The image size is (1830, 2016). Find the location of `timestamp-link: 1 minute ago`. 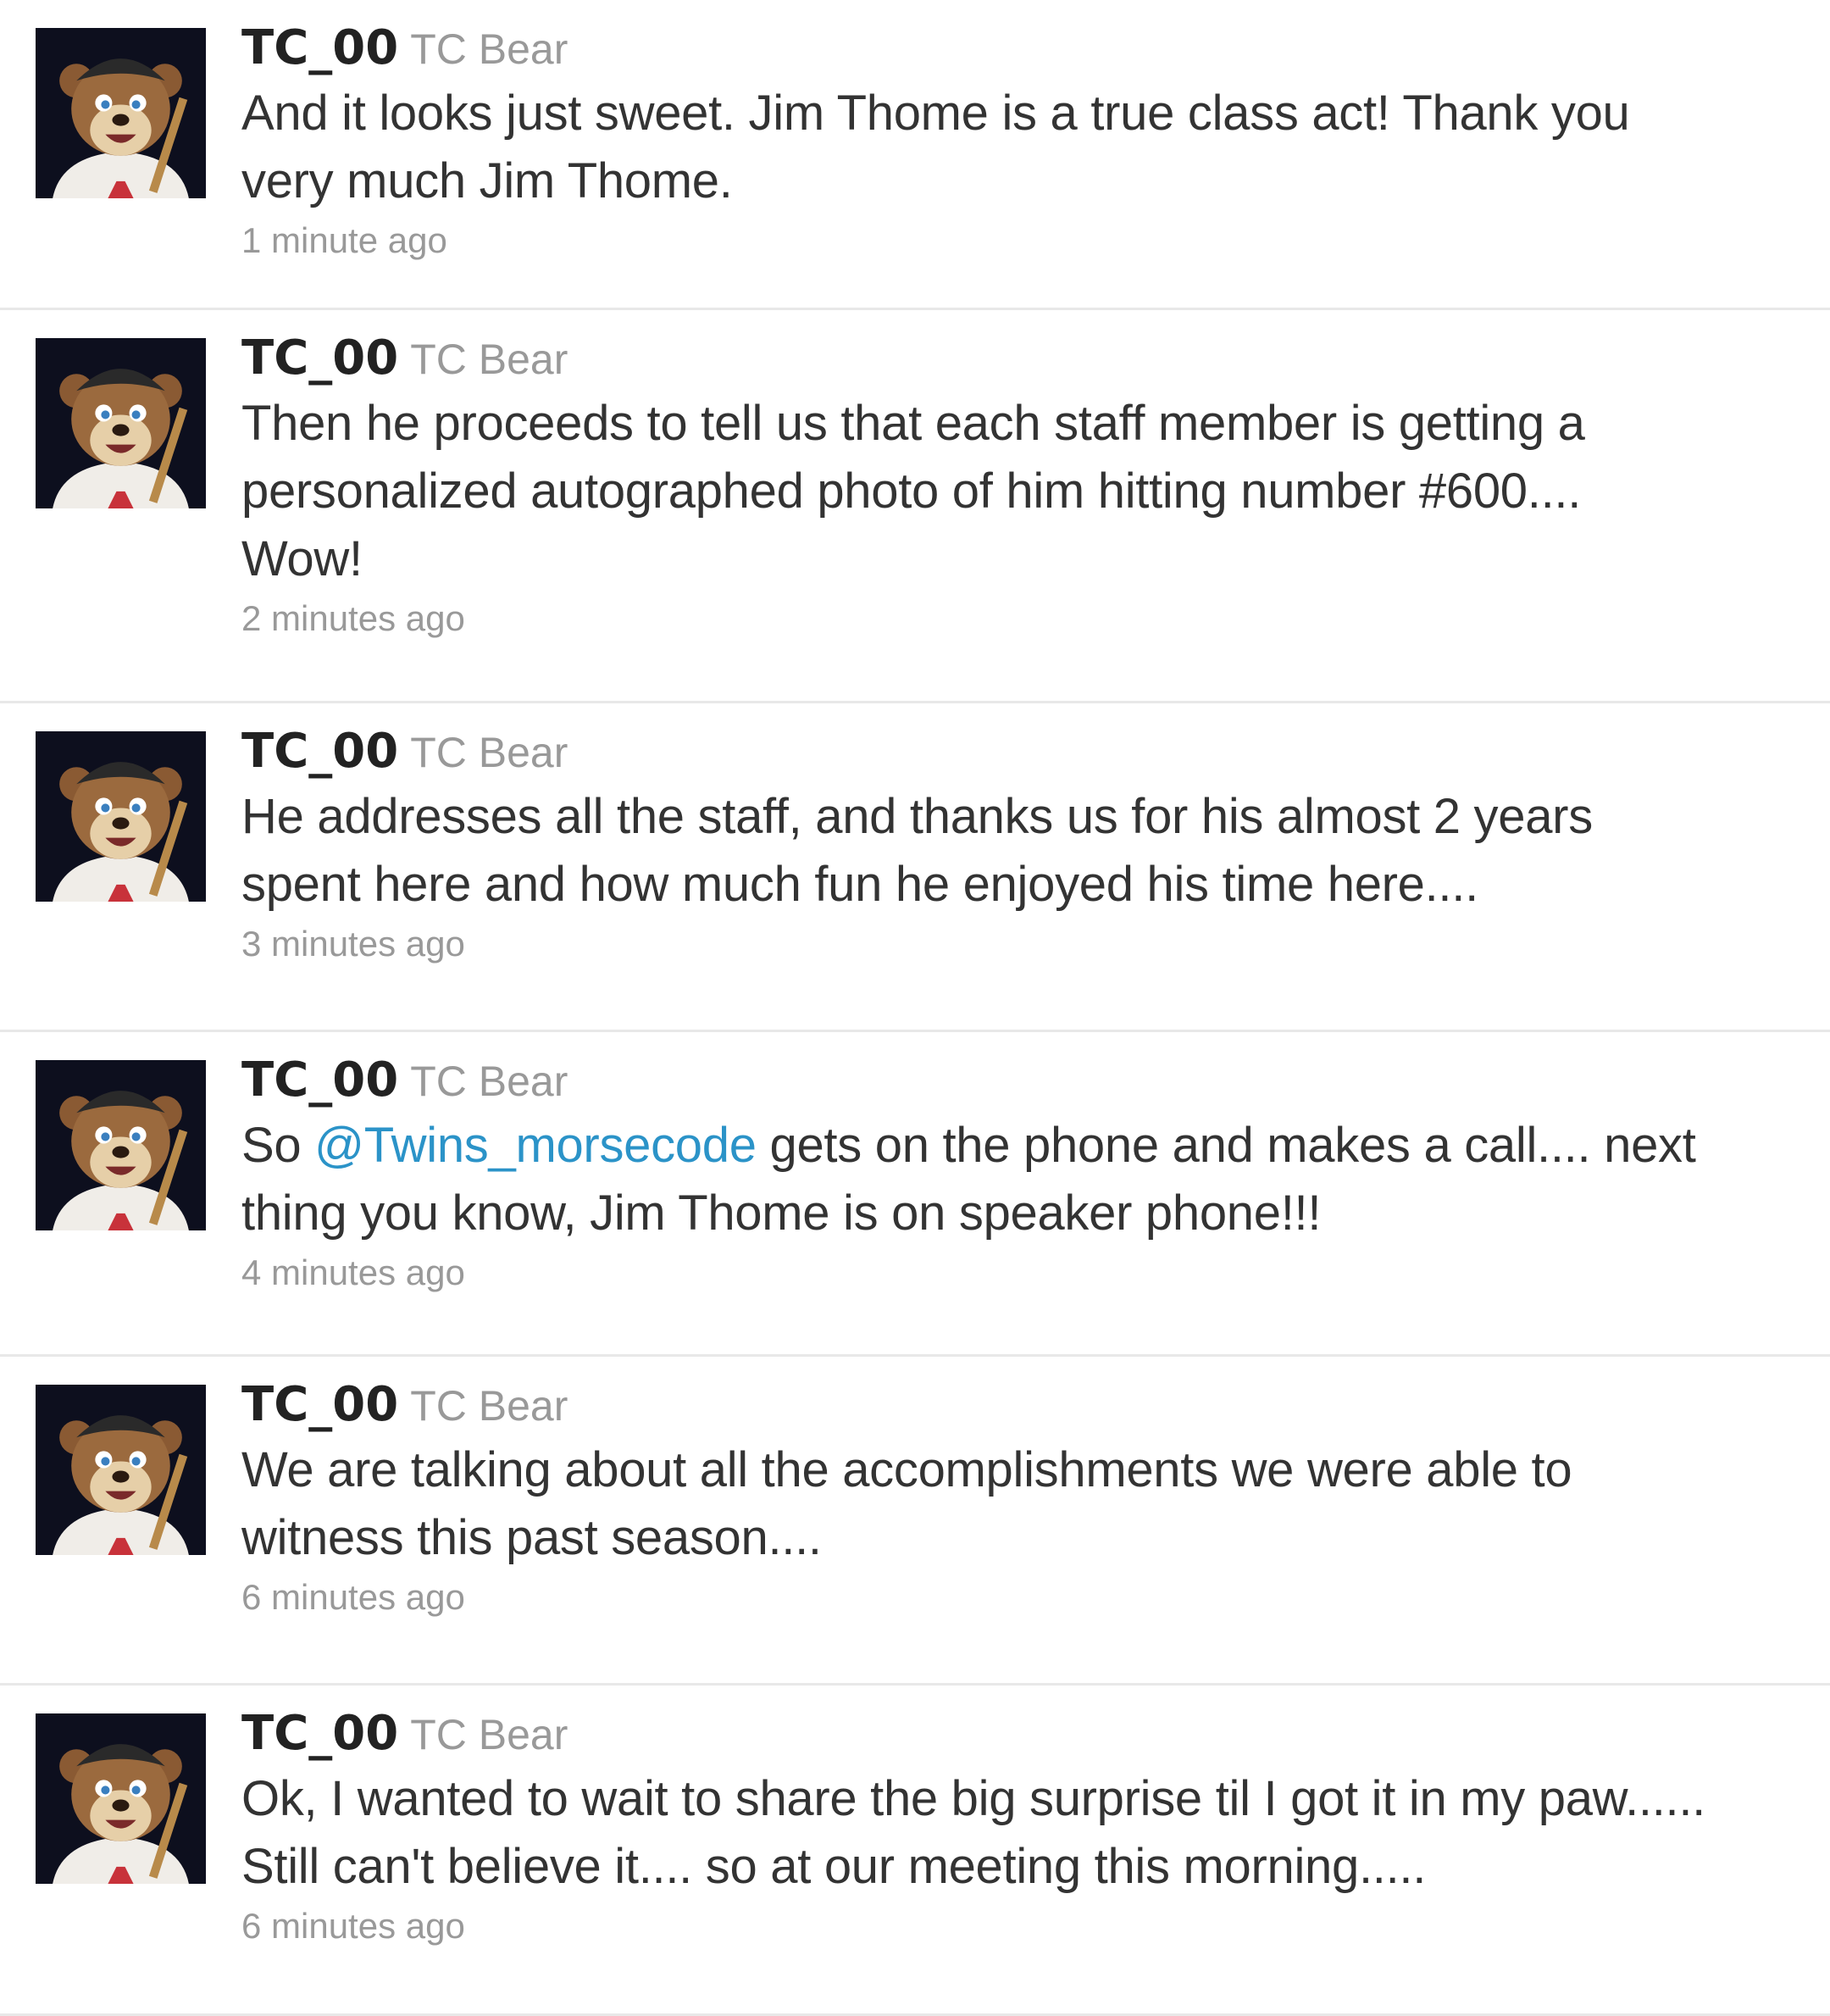

timestamp-link: 1 minute ago is located at coordinates (1029, 240).